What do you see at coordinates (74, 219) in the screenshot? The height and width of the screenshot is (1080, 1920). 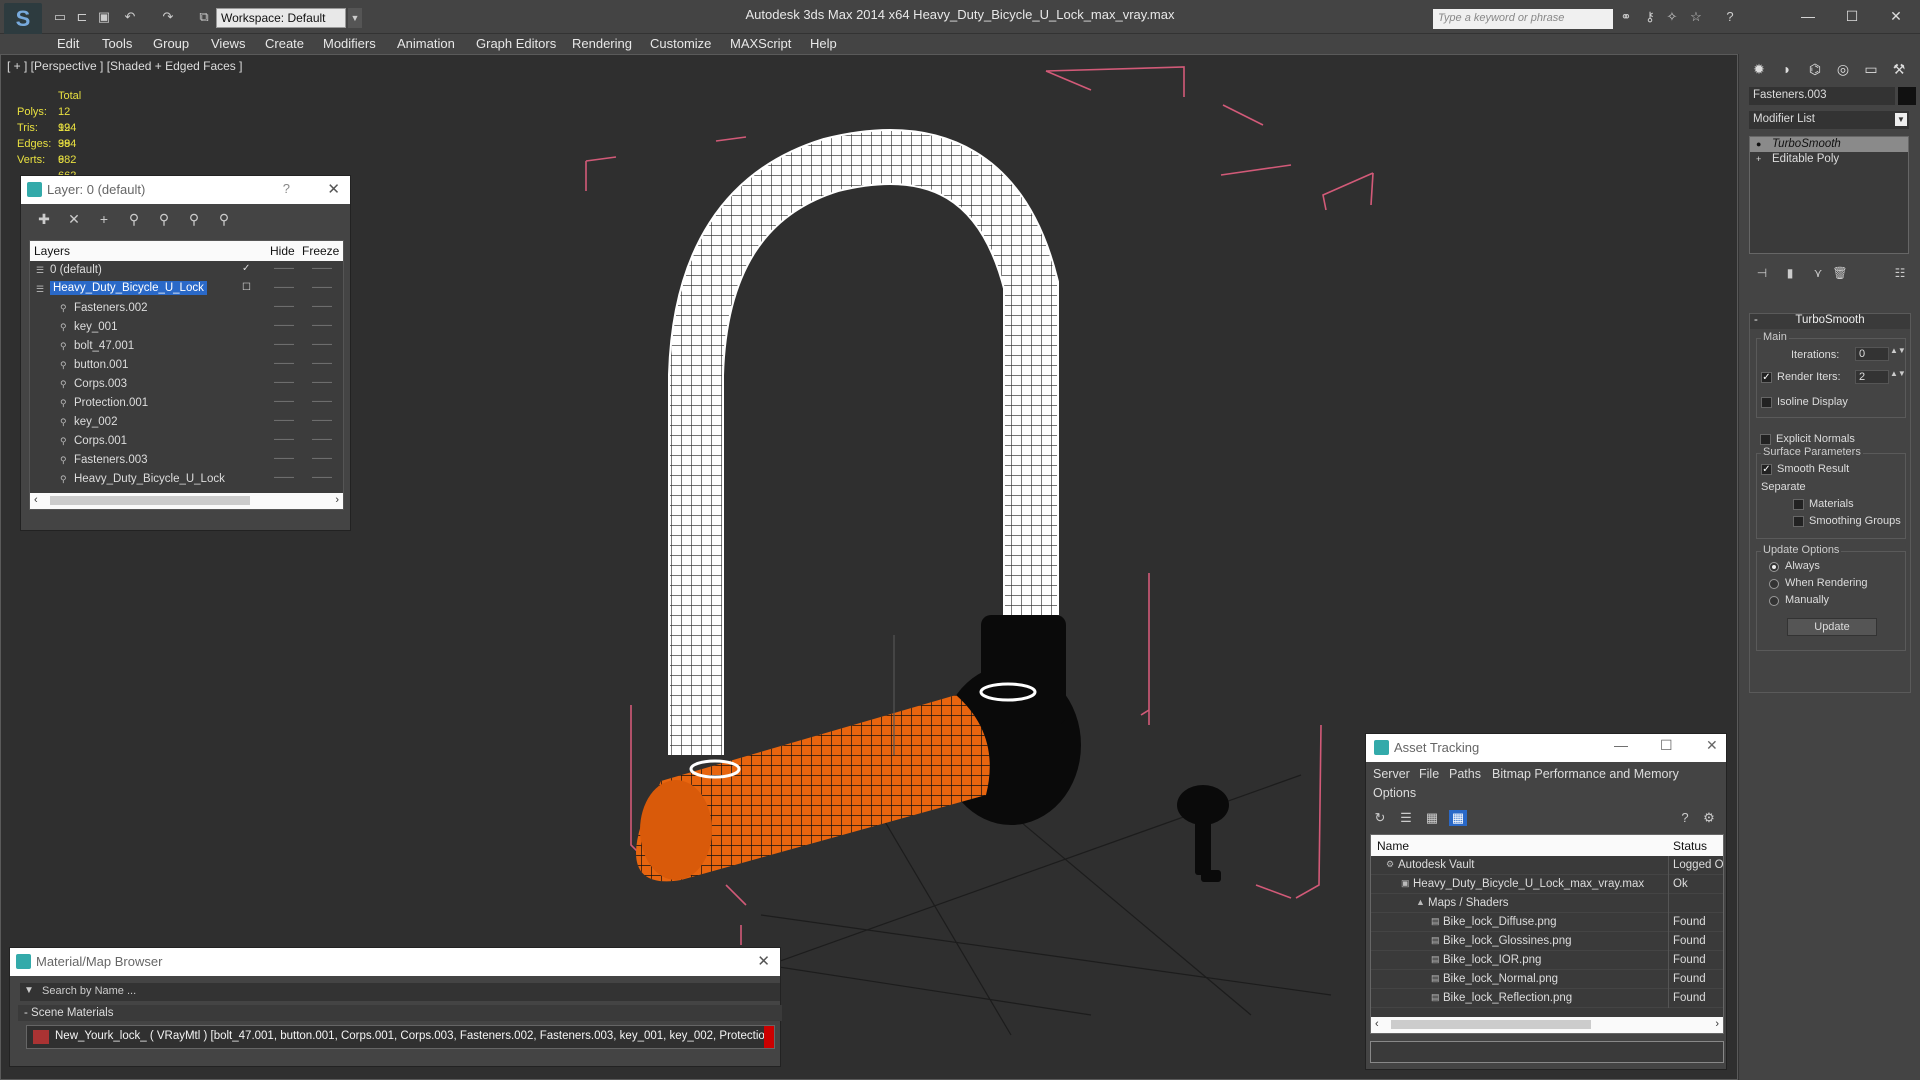 I see `delete-layer-icon: ✕` at bounding box center [74, 219].